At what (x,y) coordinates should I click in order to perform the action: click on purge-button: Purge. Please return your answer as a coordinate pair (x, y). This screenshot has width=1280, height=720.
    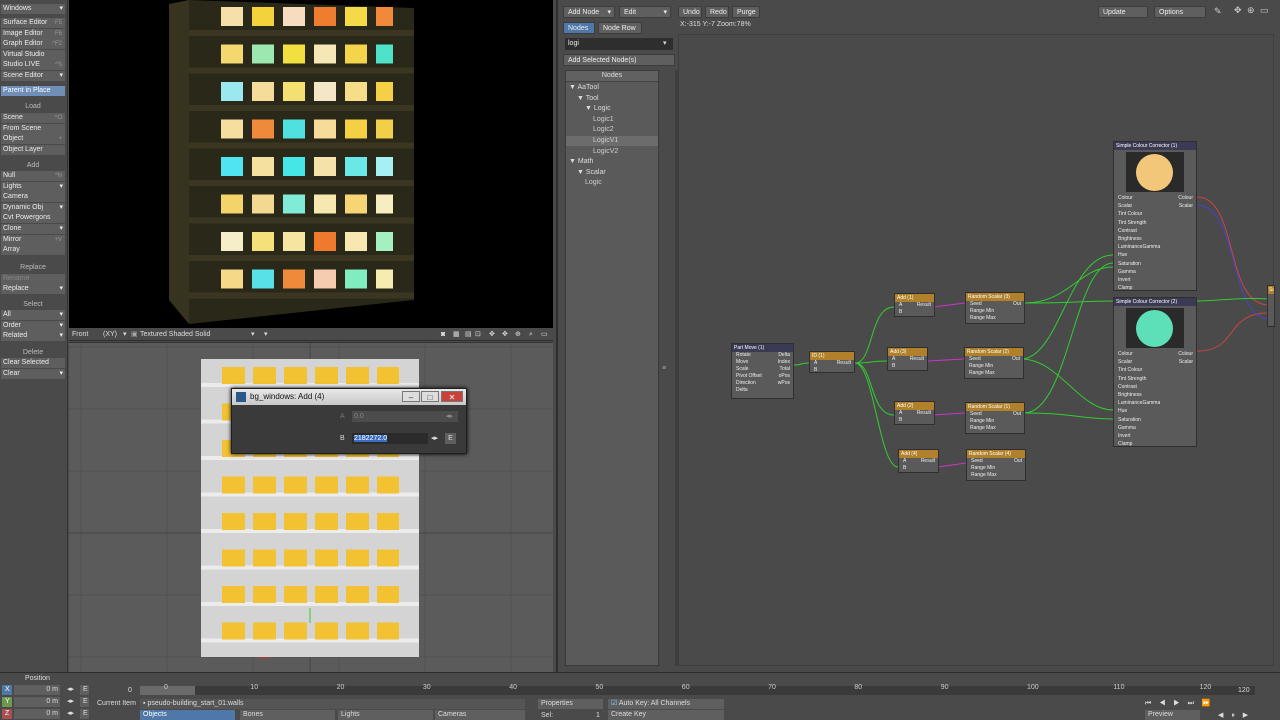
    Looking at the image, I should click on (746, 12).